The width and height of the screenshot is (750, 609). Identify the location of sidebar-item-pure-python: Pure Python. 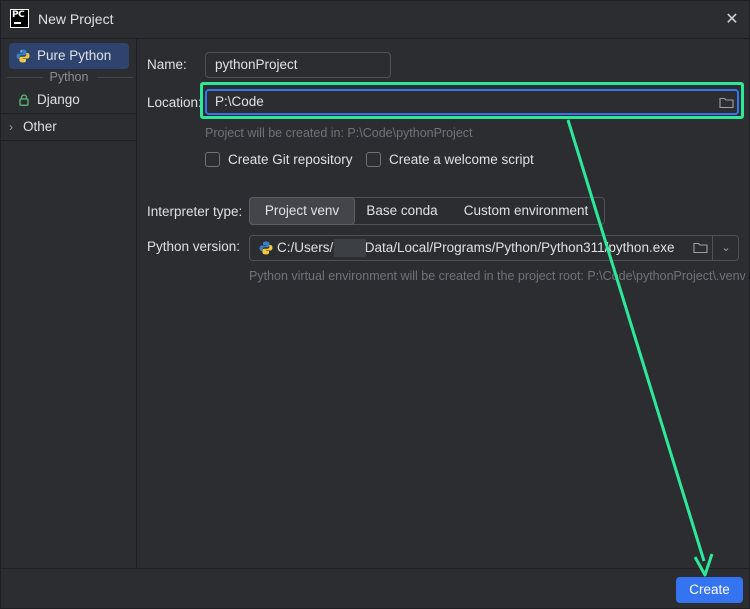
(69, 56).